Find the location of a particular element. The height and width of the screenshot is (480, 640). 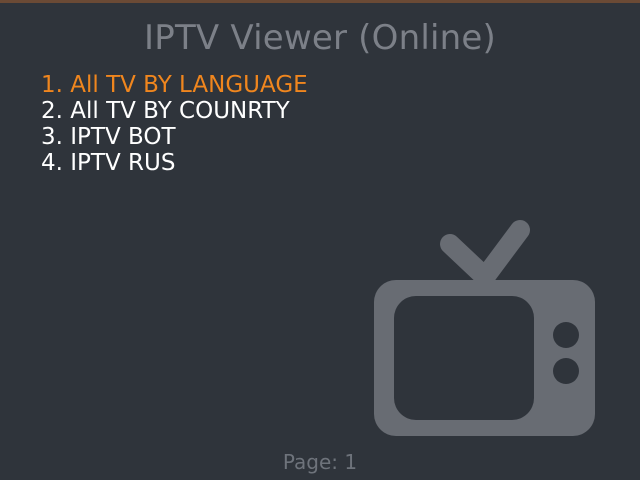

menu-item-all-tv-by-language: 1. All TV BY LANGUAGE is located at coordinates (174, 85).